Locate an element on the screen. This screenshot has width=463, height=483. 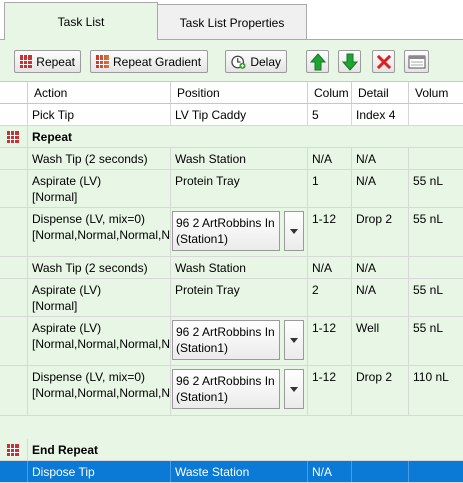
position-cell: Waste Station is located at coordinates (239, 471).